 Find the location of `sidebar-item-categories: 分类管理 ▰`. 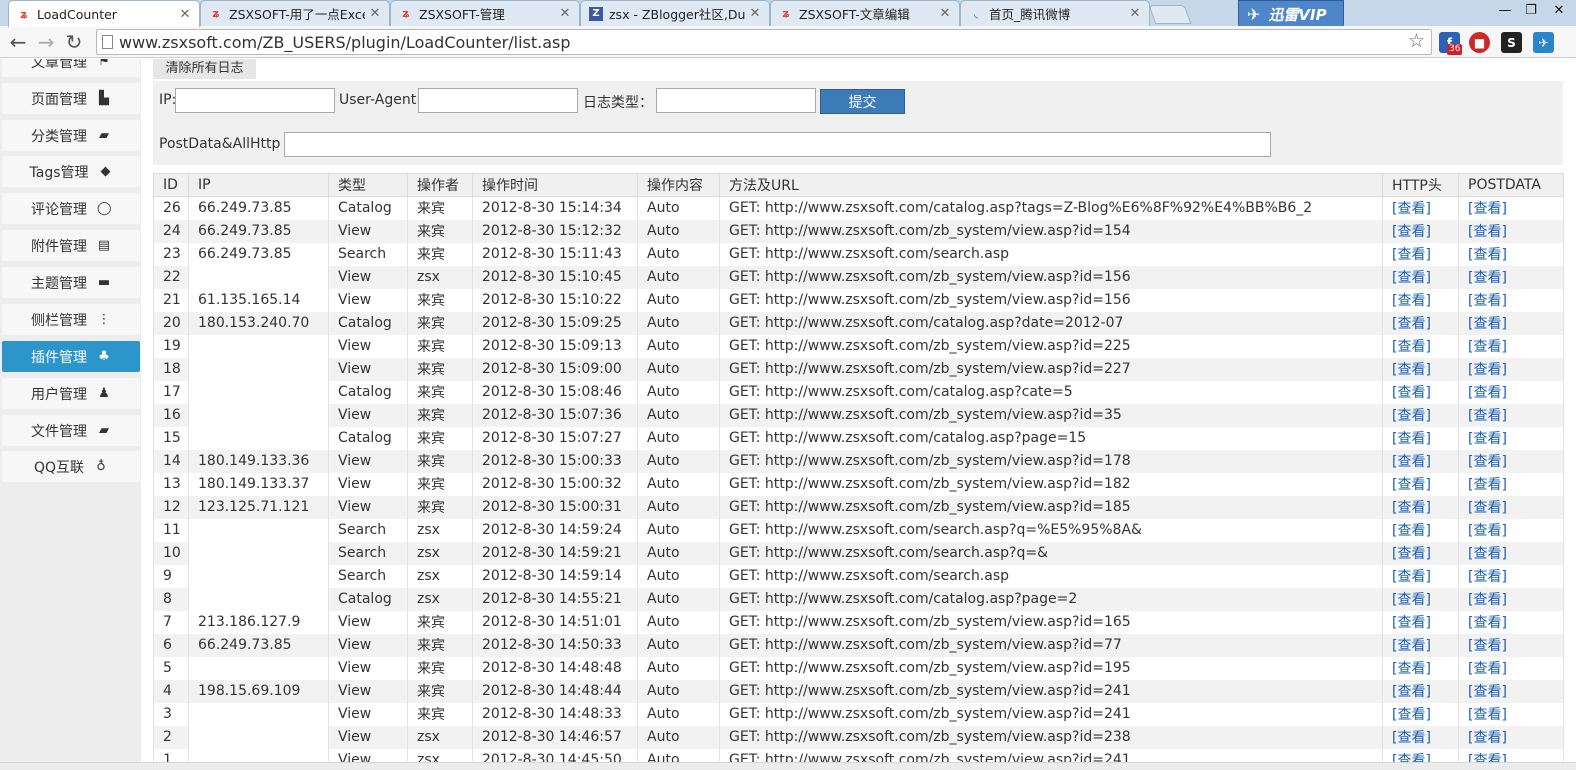

sidebar-item-categories: 分类管理 ▰ is located at coordinates (71, 135).